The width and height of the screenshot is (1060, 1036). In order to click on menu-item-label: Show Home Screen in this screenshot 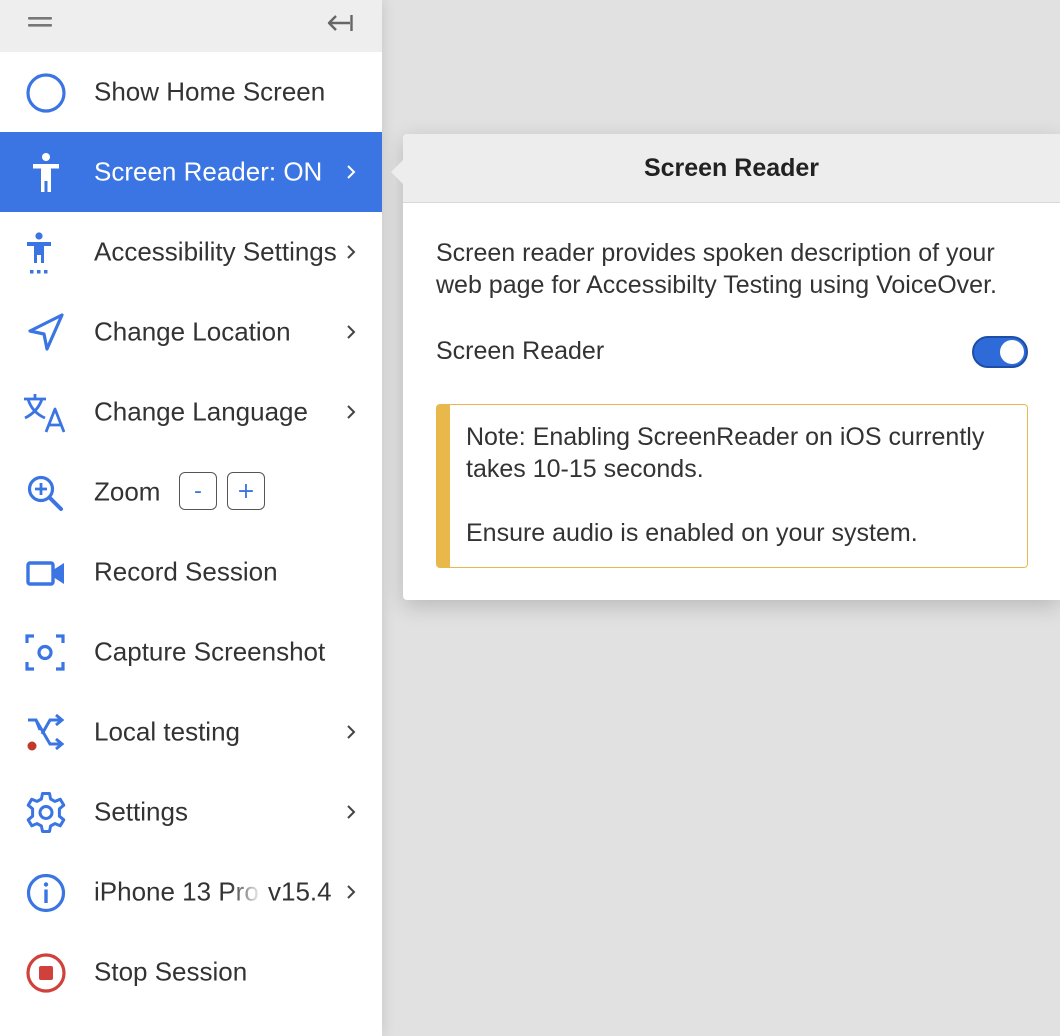, I will do `click(210, 91)`.